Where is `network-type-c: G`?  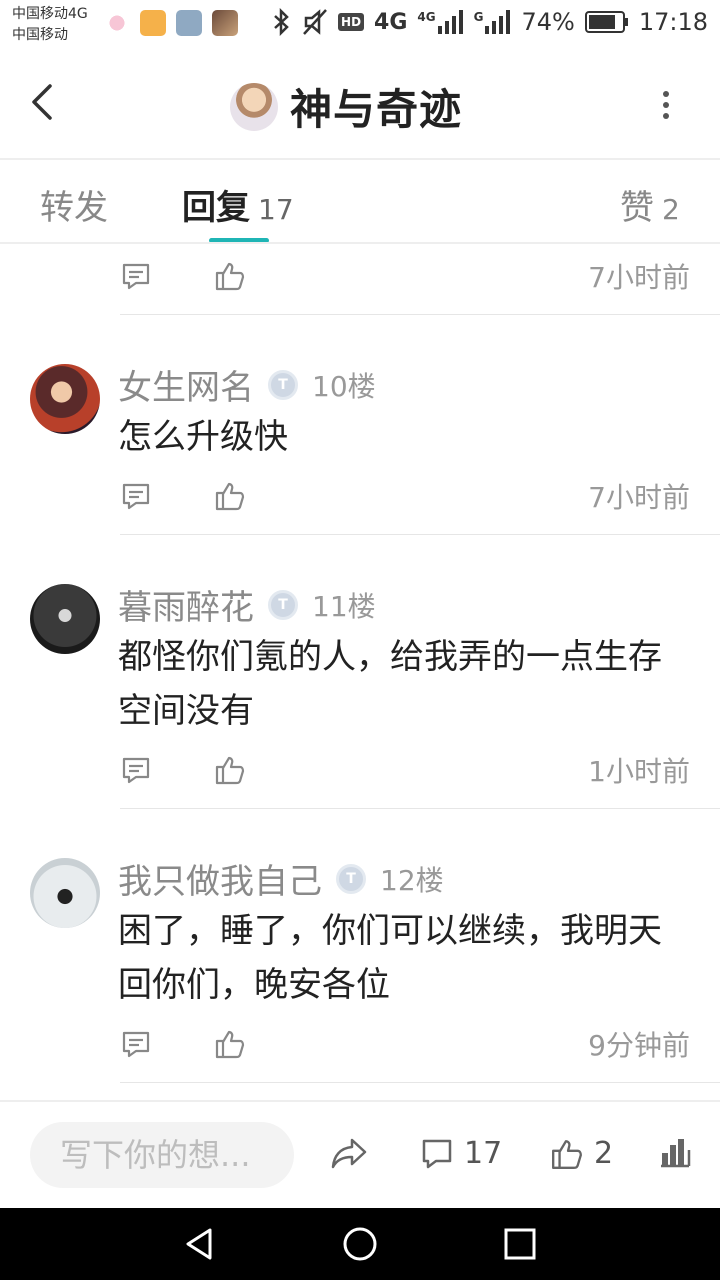
network-type-c: G is located at coordinates (478, 17).